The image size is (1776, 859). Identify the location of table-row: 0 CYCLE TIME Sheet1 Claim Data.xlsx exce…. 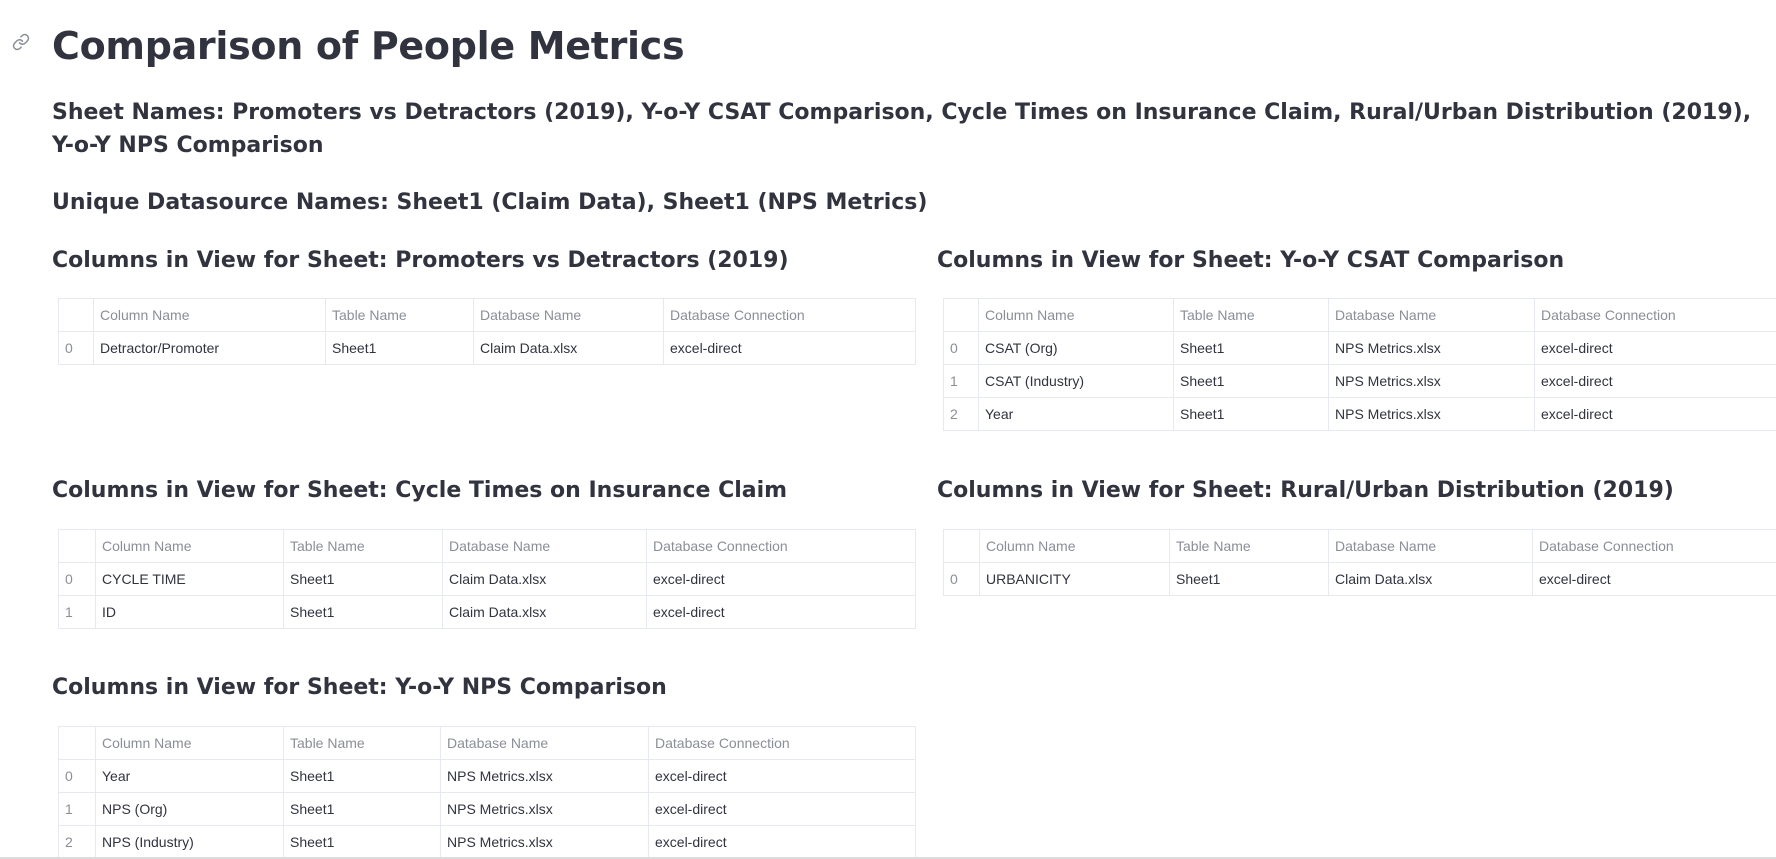
(487, 579).